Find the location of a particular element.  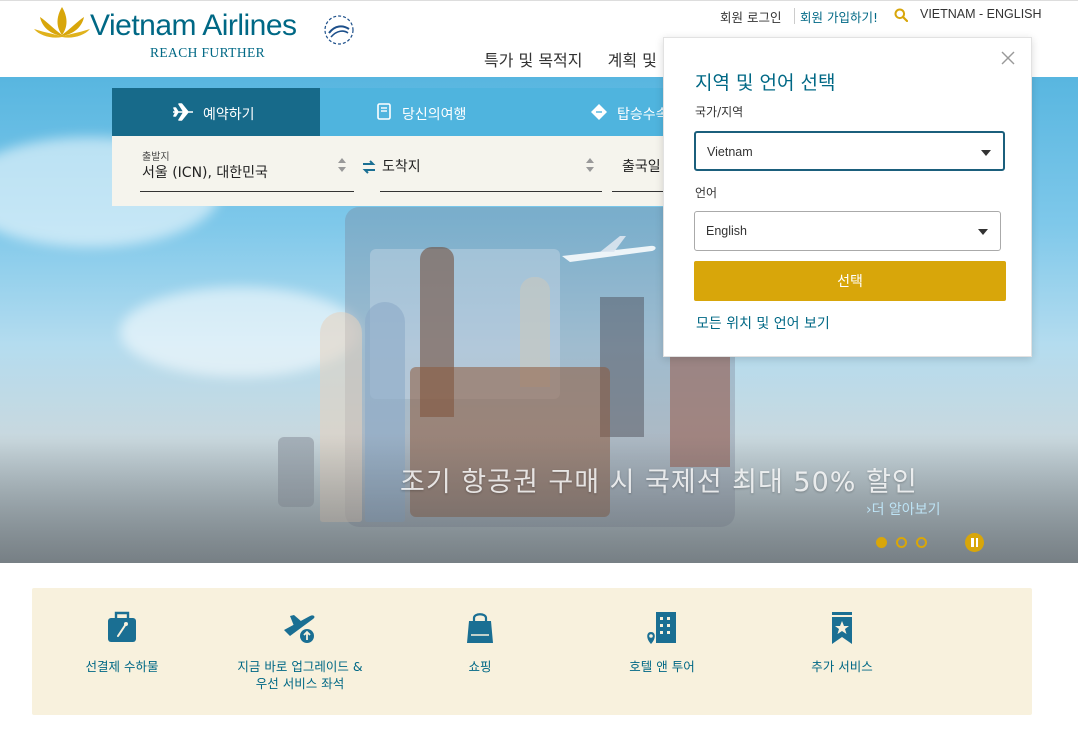

service-label: 지금 바로 업그레이드 & 우선 서비스 좌석 is located at coordinates (300, 675).